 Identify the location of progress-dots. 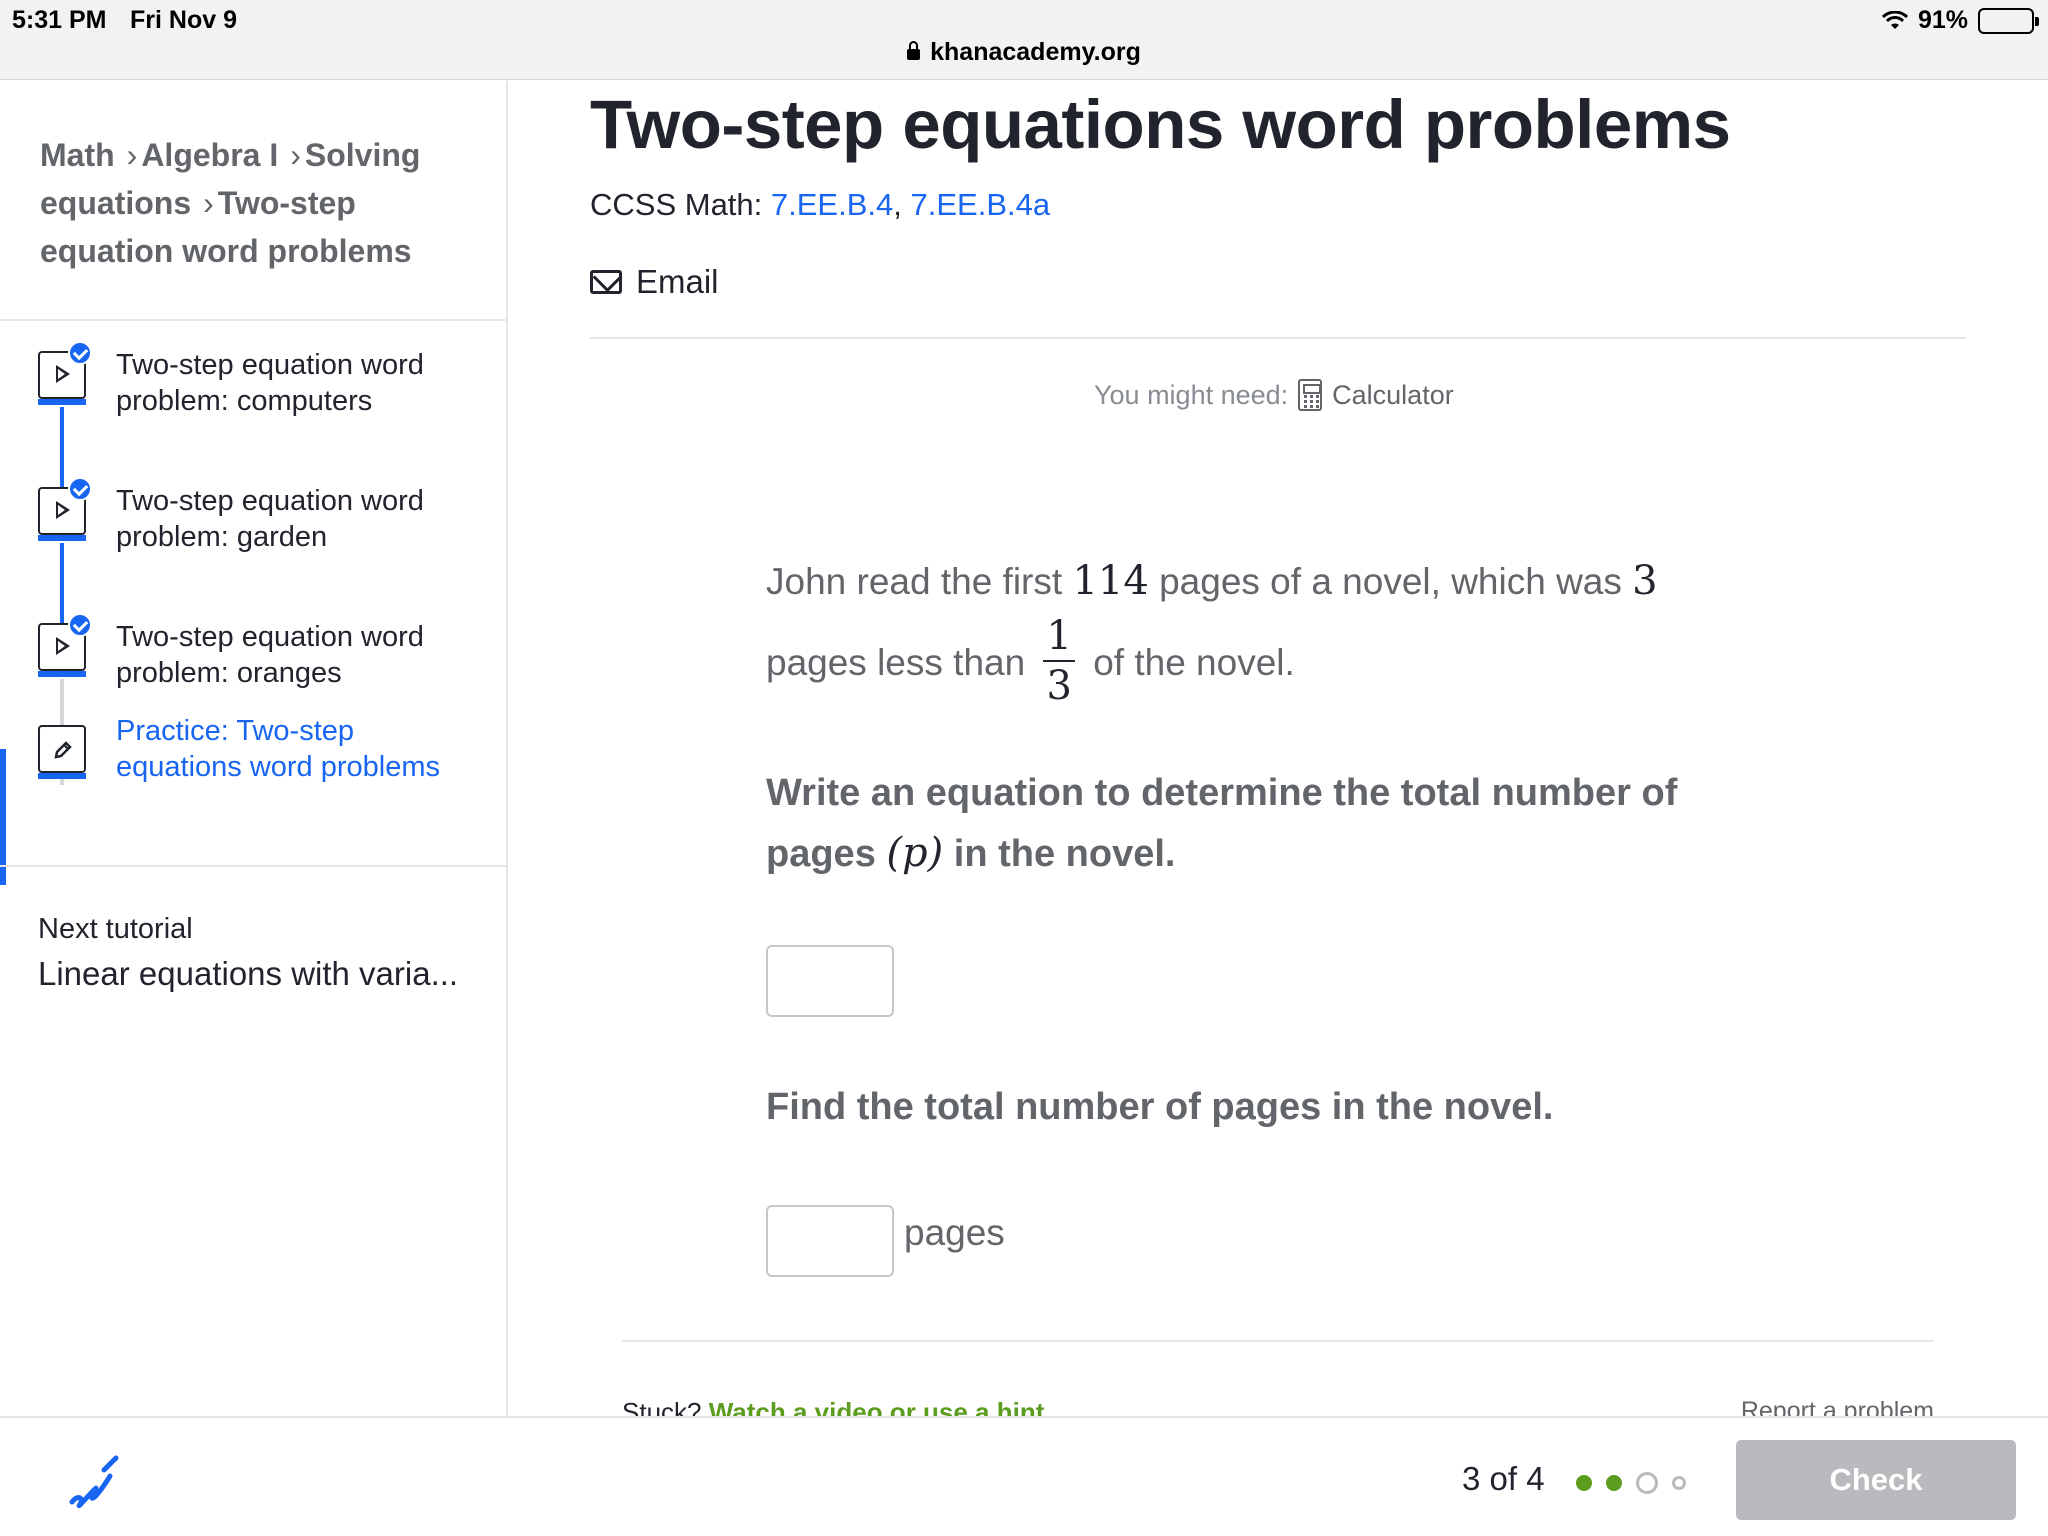
(1631, 1483).